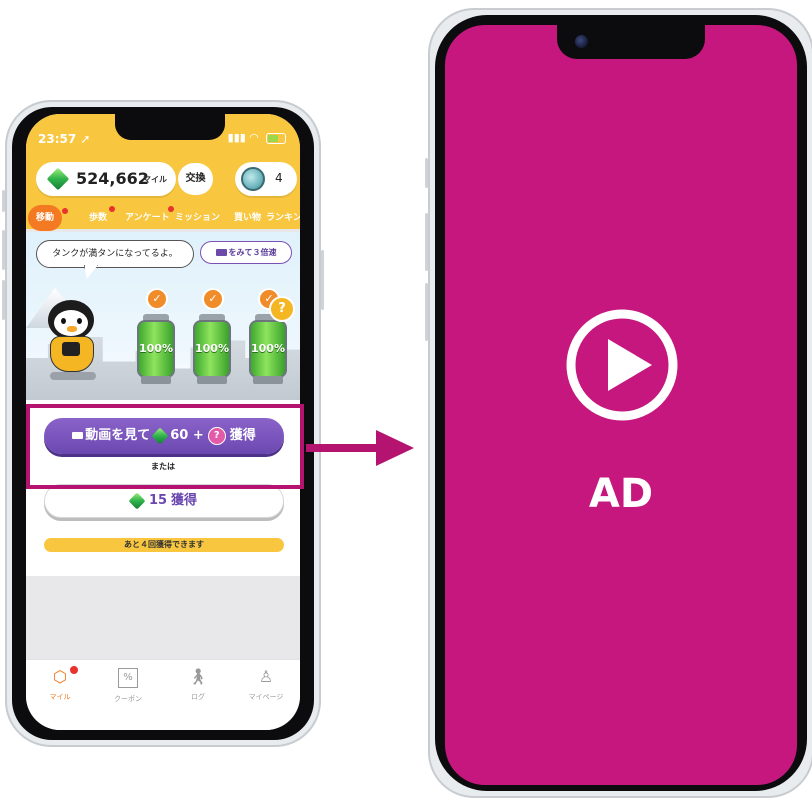  I want to click on penguin-stand, so click(73, 376).